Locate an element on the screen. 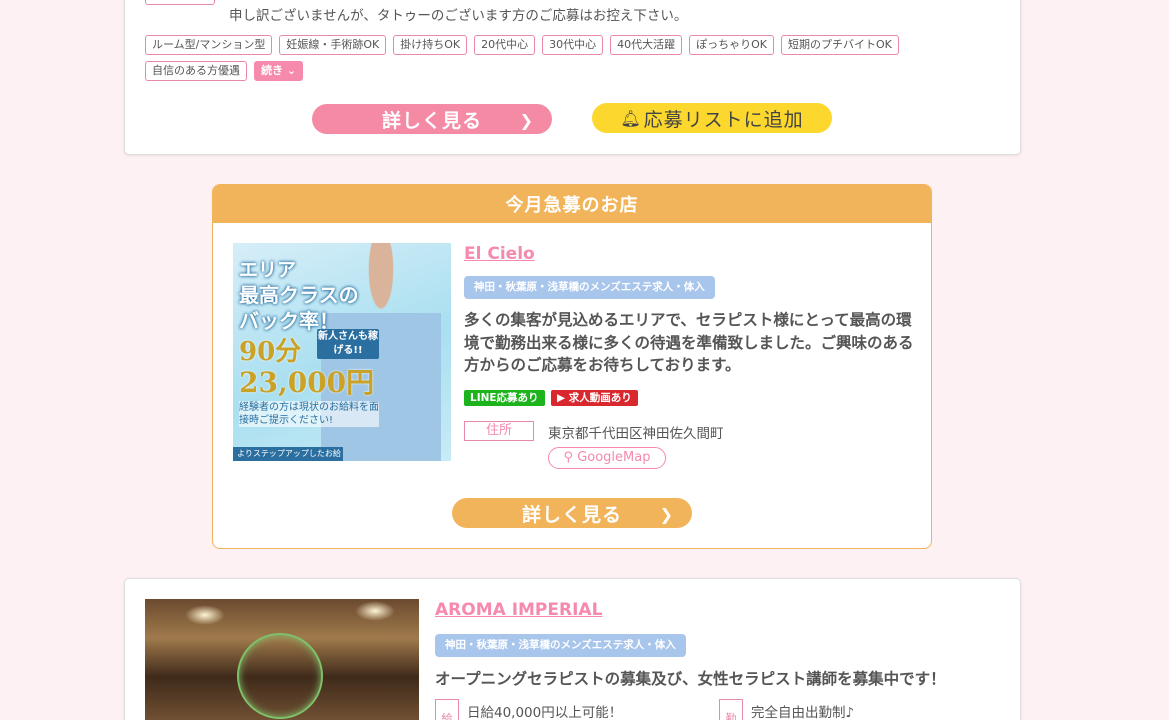  more-tags-button: 続き ⌄ is located at coordinates (279, 71).